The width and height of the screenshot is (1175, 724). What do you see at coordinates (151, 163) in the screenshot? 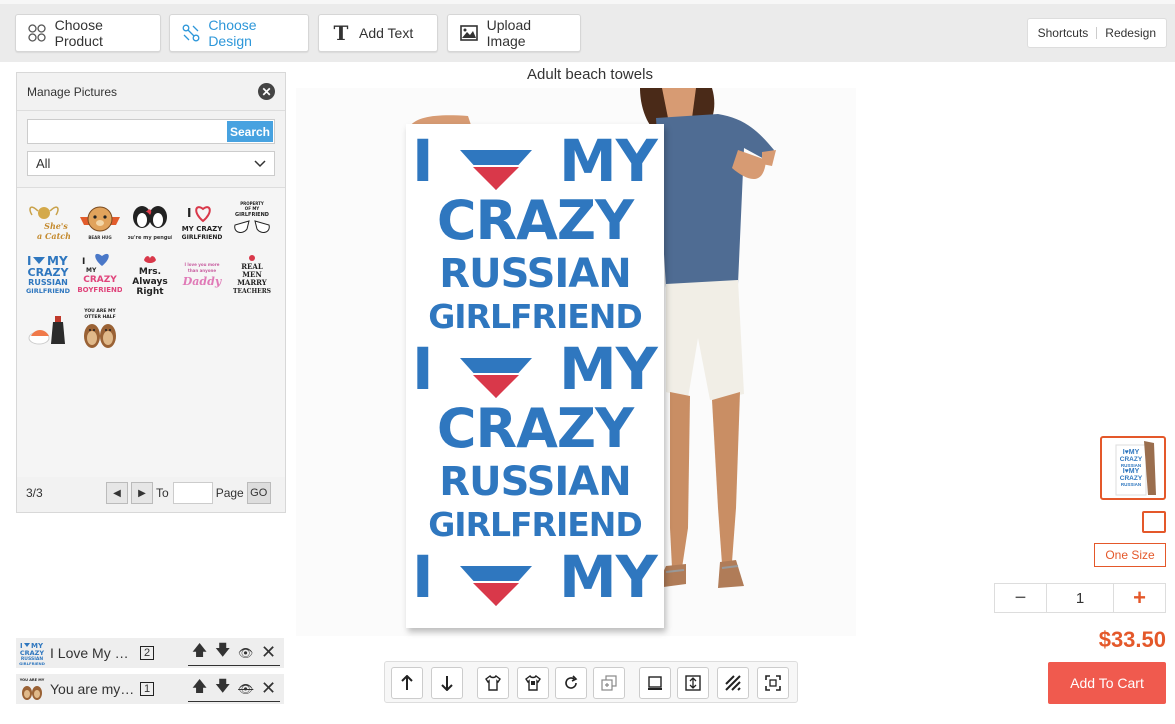
I see `category-select: All` at bounding box center [151, 163].